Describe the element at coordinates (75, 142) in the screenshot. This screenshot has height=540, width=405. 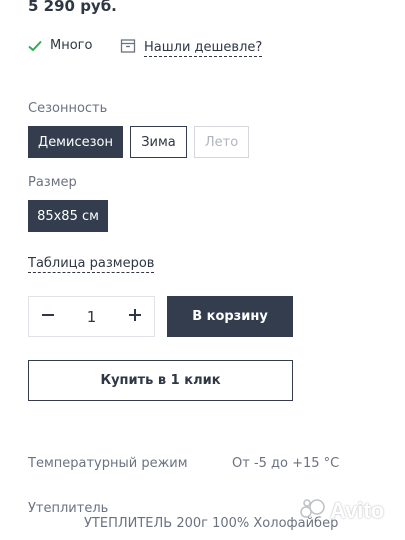
I see `season-option-demiseason: Демисезон` at that location.